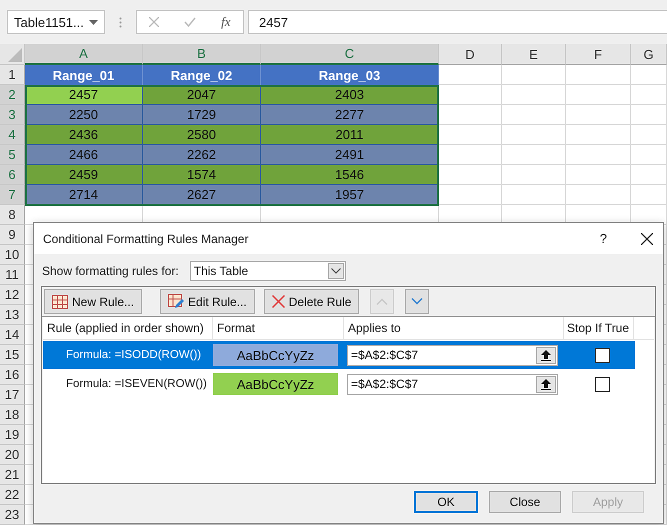  What do you see at coordinates (12, 515) in the screenshot?
I see `row-header: 23` at bounding box center [12, 515].